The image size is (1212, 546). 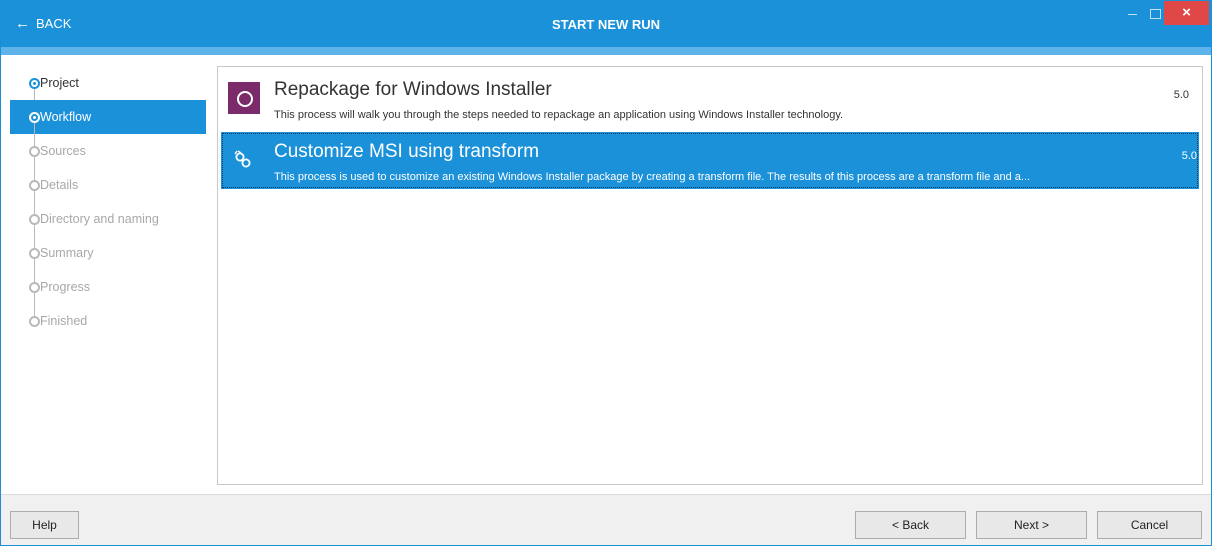 What do you see at coordinates (108, 293) in the screenshot?
I see `step-progress: Progress` at bounding box center [108, 293].